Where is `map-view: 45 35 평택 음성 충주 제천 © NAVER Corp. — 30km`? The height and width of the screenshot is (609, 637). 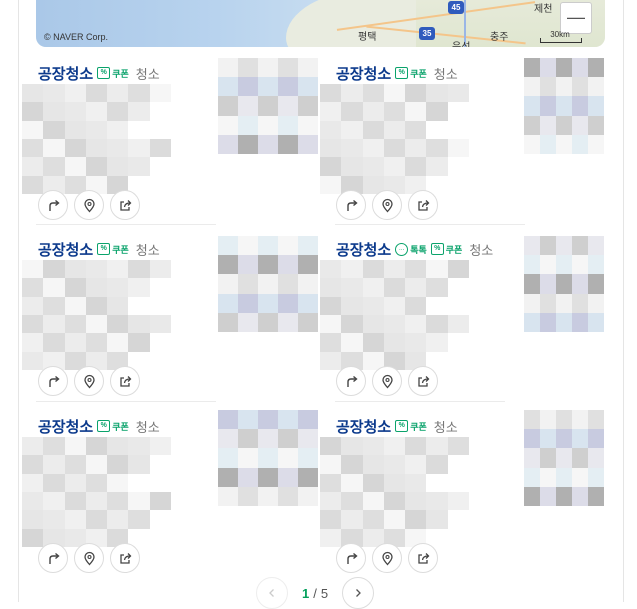
map-view: 45 35 평택 음성 충주 제천 © NAVER Corp. — 30km is located at coordinates (320, 23).